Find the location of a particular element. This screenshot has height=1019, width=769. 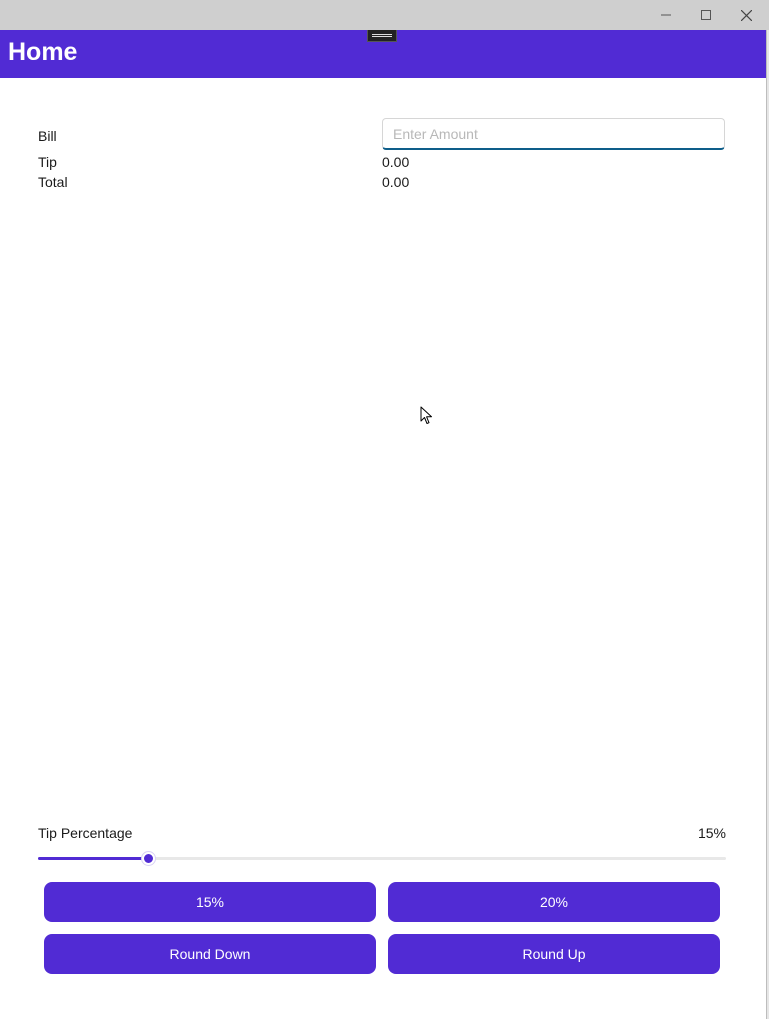

drag-handle-icon is located at coordinates (382, 36).